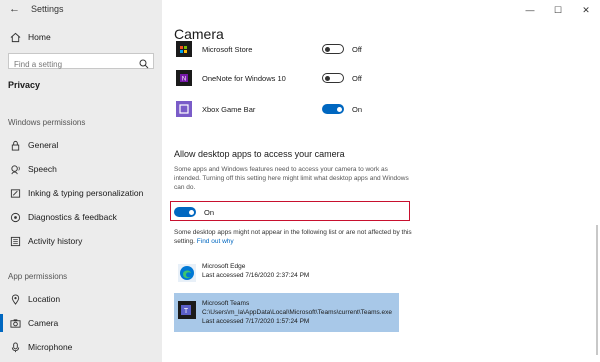  What do you see at coordinates (47, 9) in the screenshot?
I see `app-title: Settings` at bounding box center [47, 9].